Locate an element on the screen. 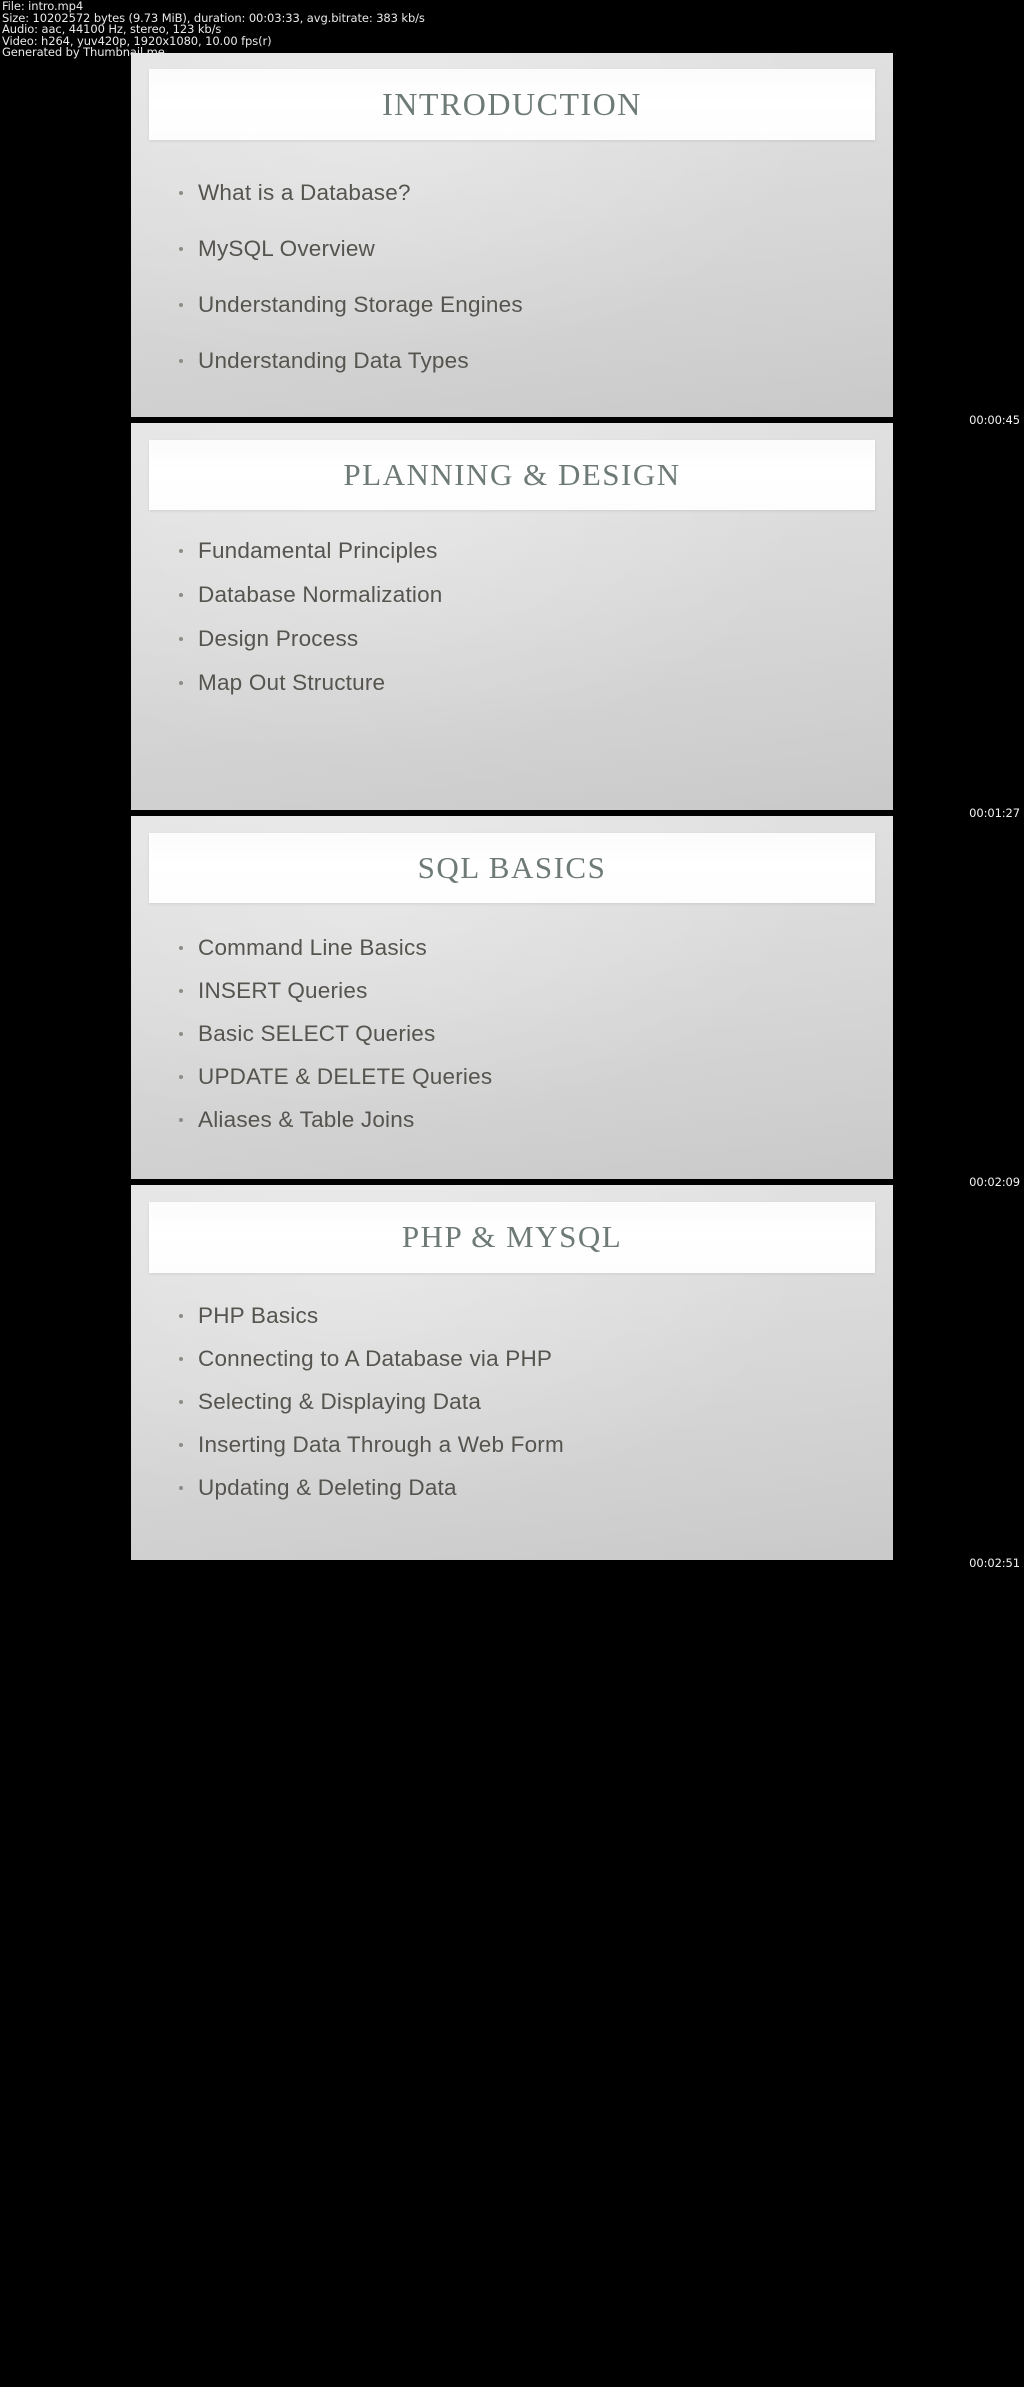  bullet-text: MySQL Overview is located at coordinates (286, 248).